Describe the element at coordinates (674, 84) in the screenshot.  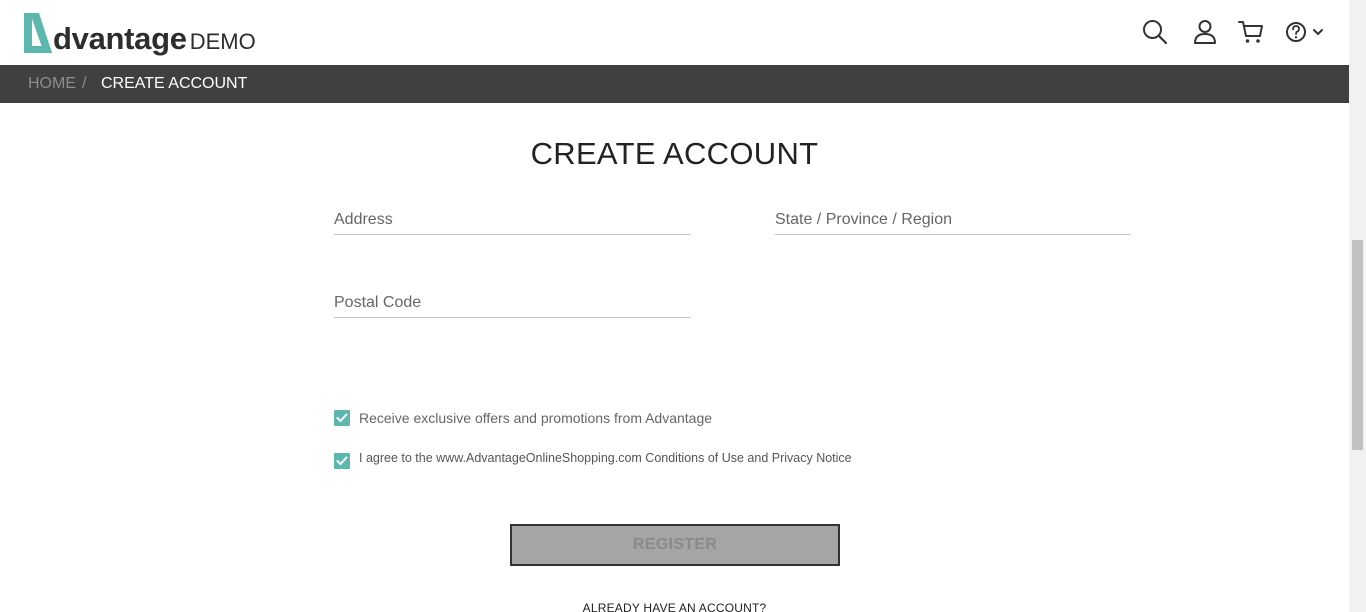
I see `breadcrumb: HOME / CREATE ACCOUNT` at that location.